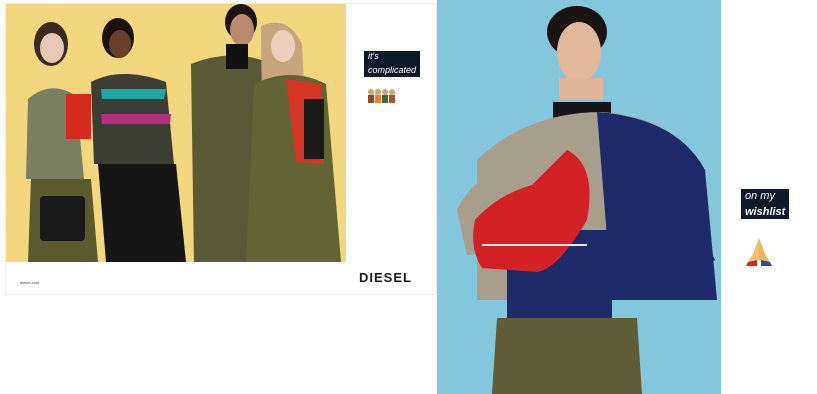 This screenshot has width=817, height=394. What do you see at coordinates (765, 212) in the screenshot?
I see `tag-line-2: wishlist` at bounding box center [765, 212].